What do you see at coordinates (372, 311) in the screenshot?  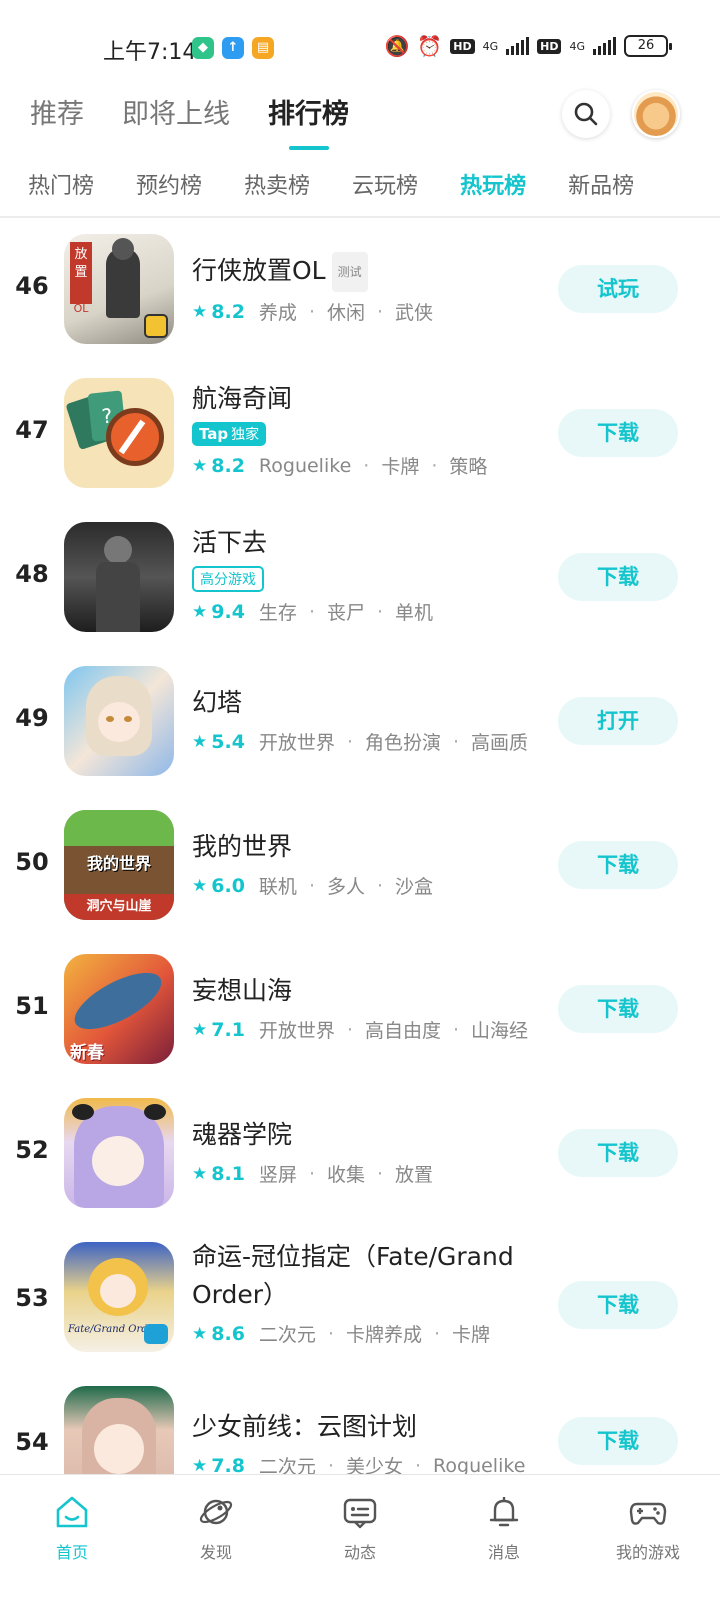 I see `game-meta: ★ 8.2 养成 · 休闲 · 武侠` at bounding box center [372, 311].